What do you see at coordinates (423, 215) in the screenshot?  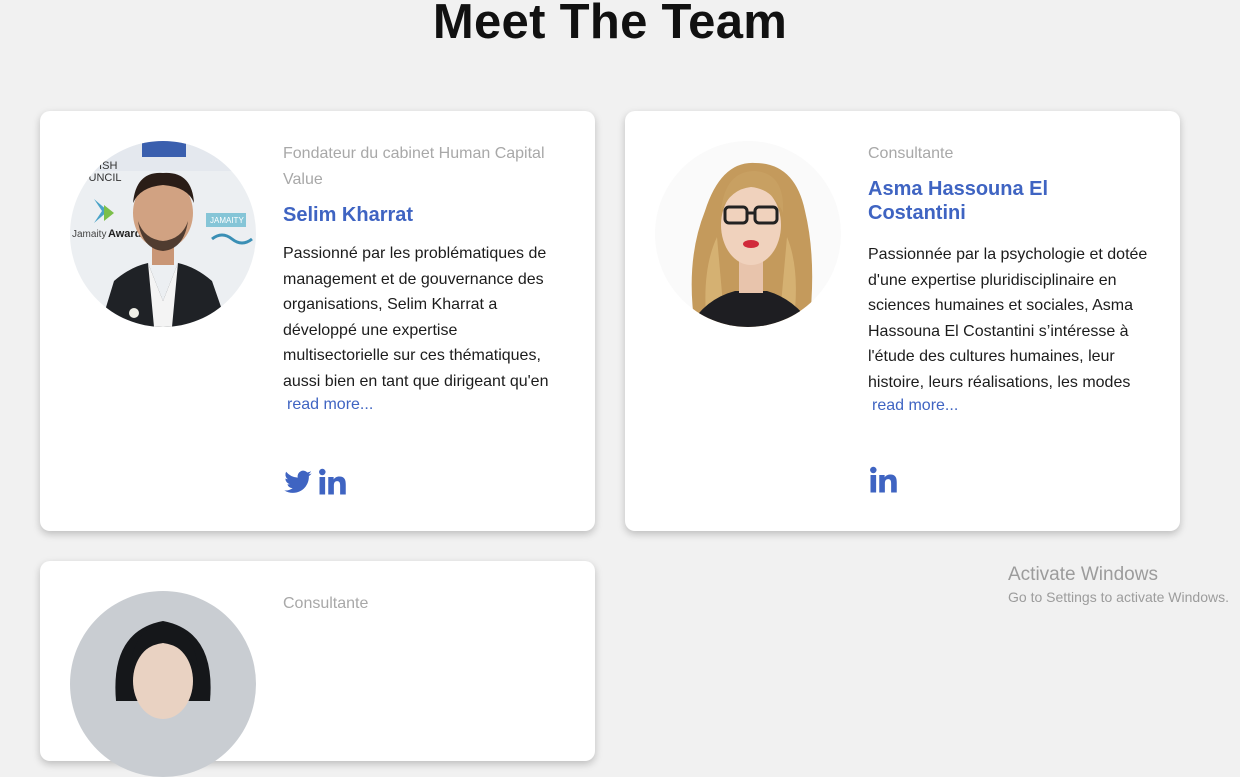 I see `member-name: Selim Kharrat` at bounding box center [423, 215].